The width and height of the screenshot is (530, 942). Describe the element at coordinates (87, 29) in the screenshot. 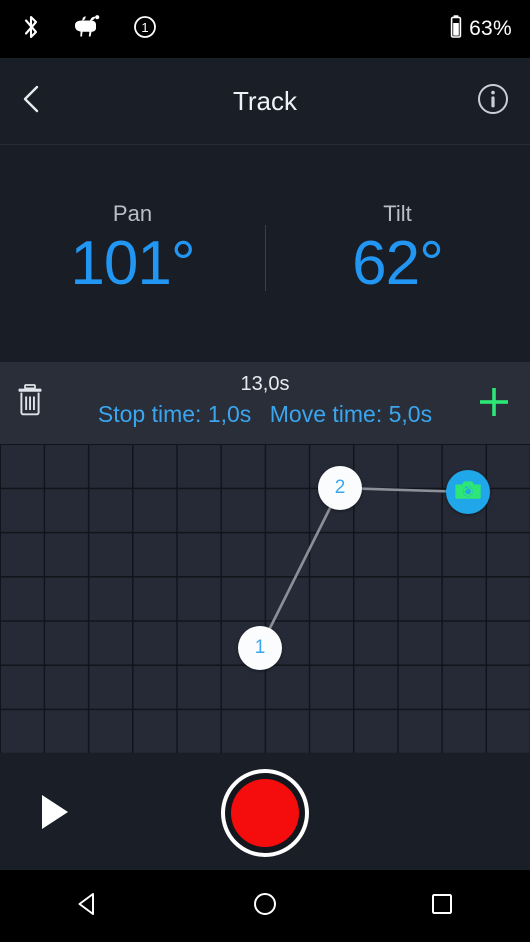

I see `bull-app-icon` at that location.